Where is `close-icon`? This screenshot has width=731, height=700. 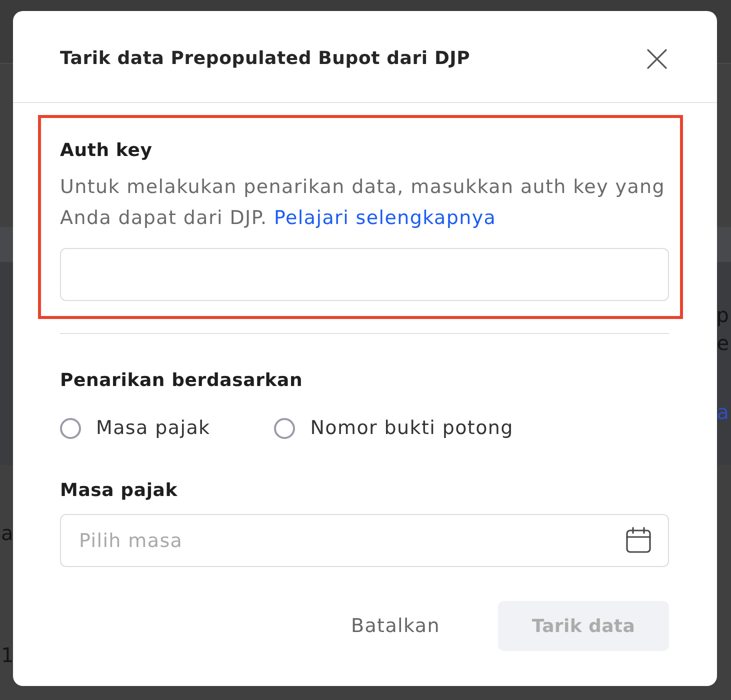 close-icon is located at coordinates (657, 58).